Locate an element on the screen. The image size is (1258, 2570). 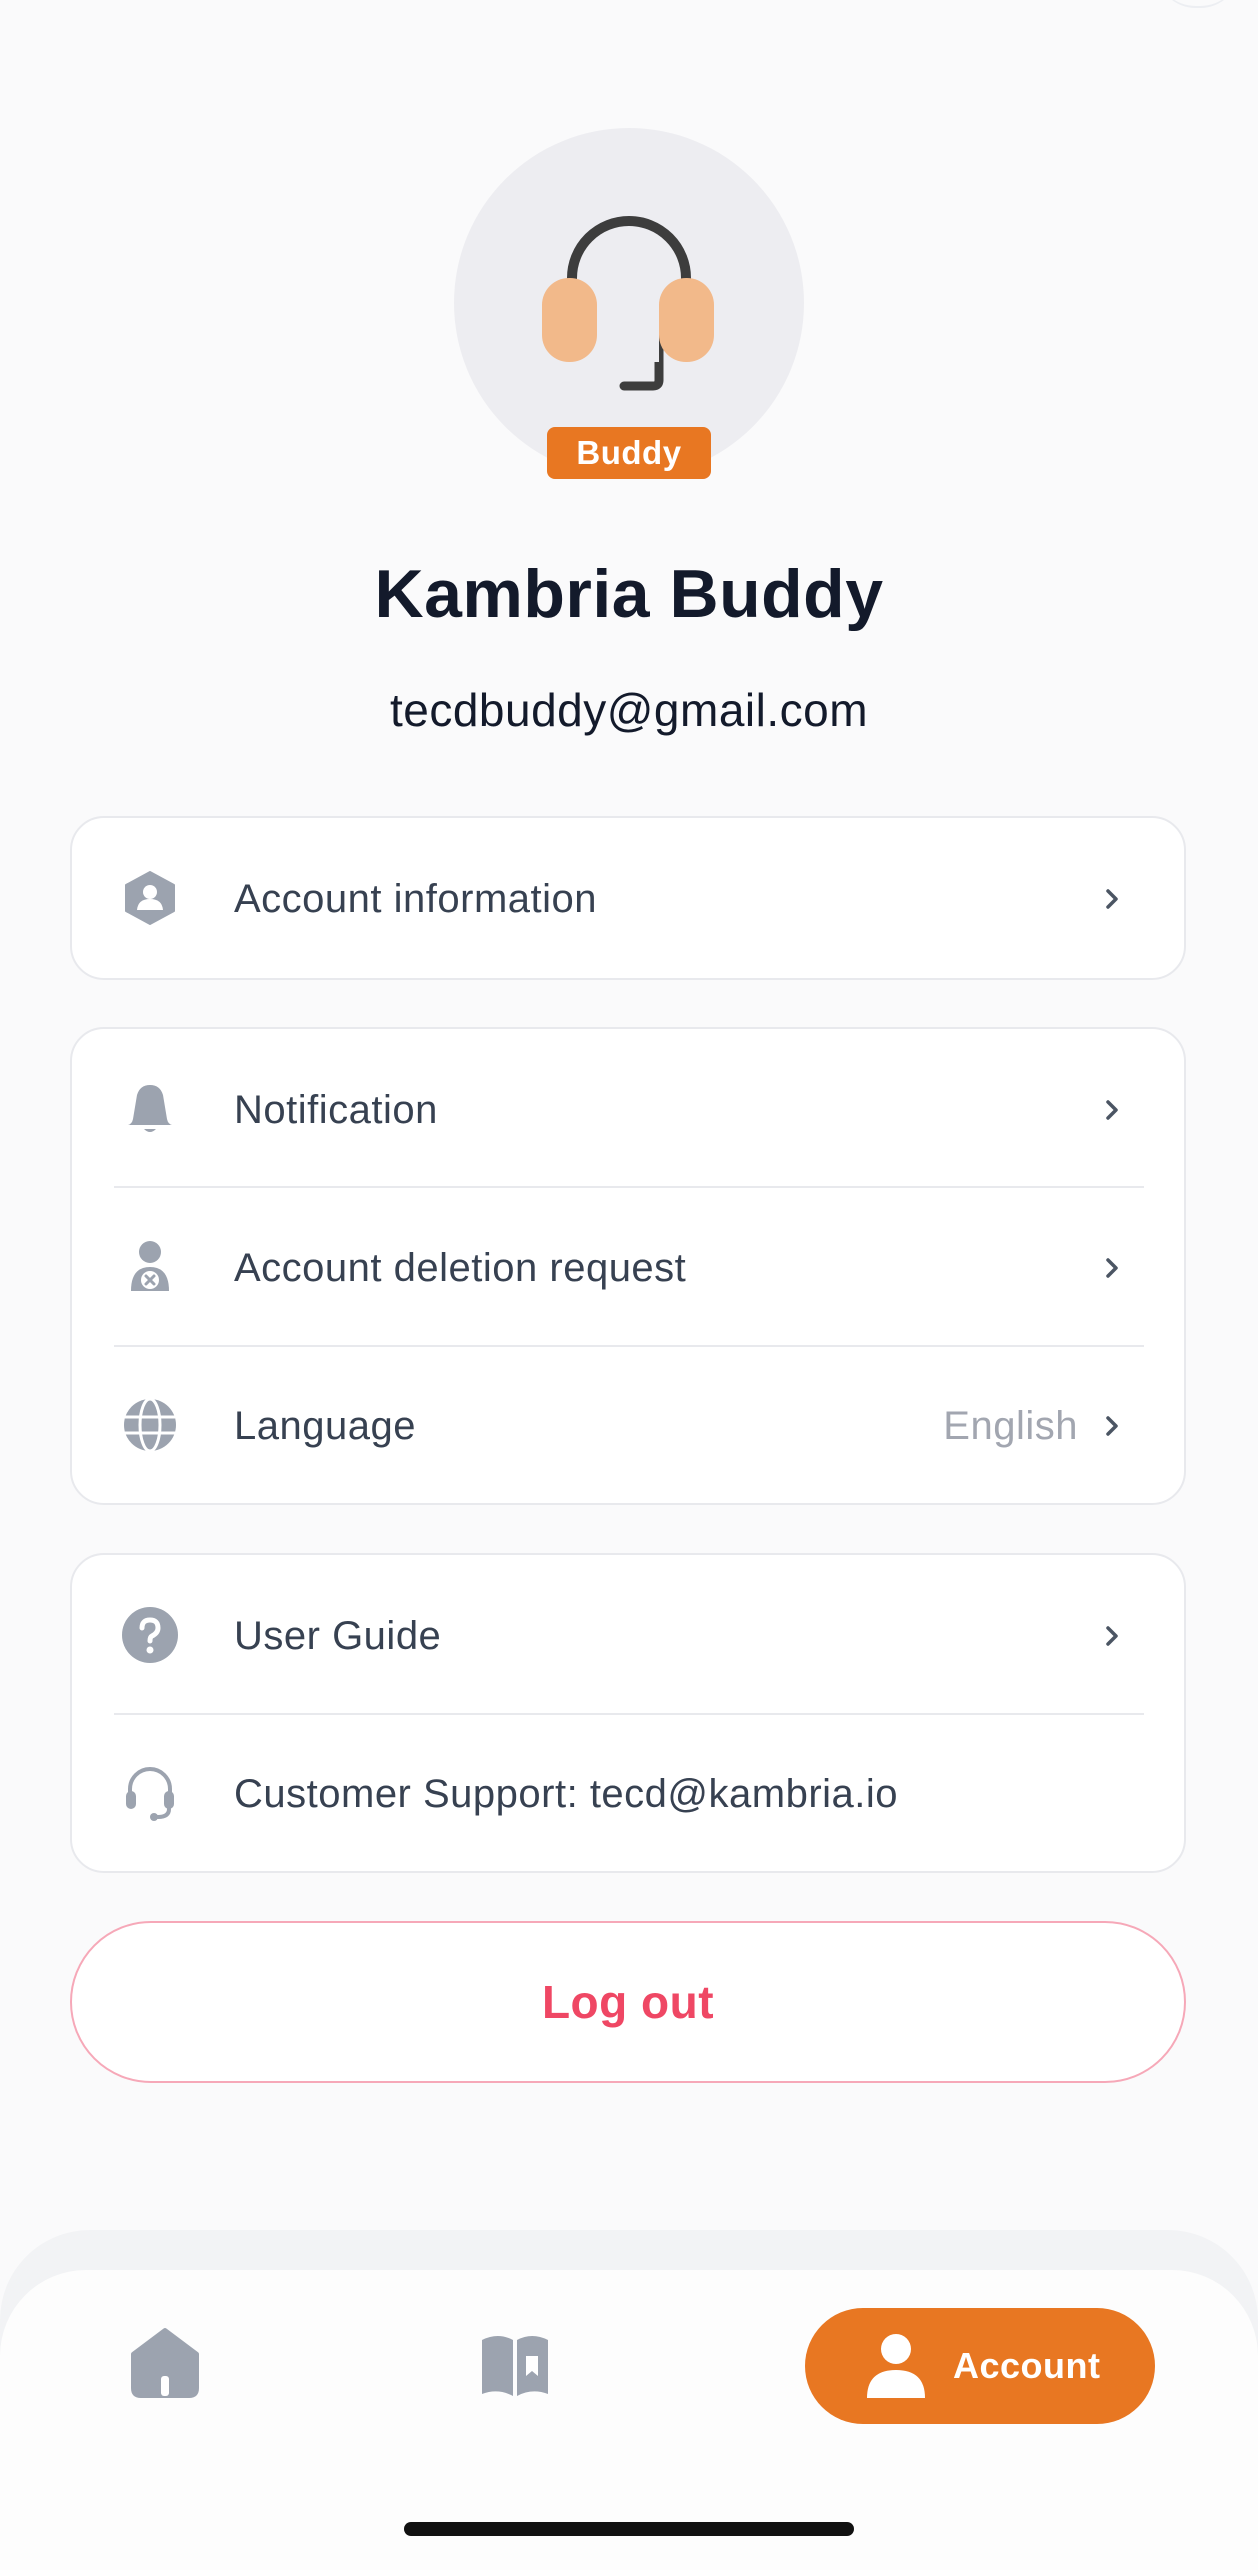
user-guide-label: User Guide is located at coordinates (338, 1636).